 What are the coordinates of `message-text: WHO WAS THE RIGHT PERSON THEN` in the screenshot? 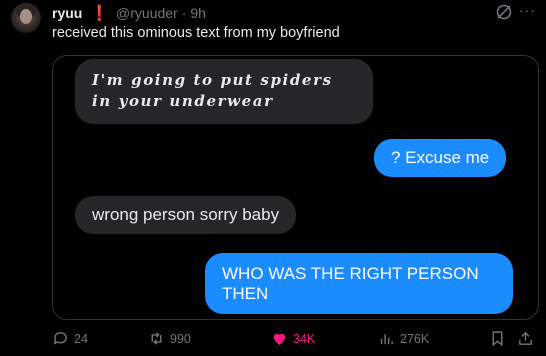 It's located at (350, 283).